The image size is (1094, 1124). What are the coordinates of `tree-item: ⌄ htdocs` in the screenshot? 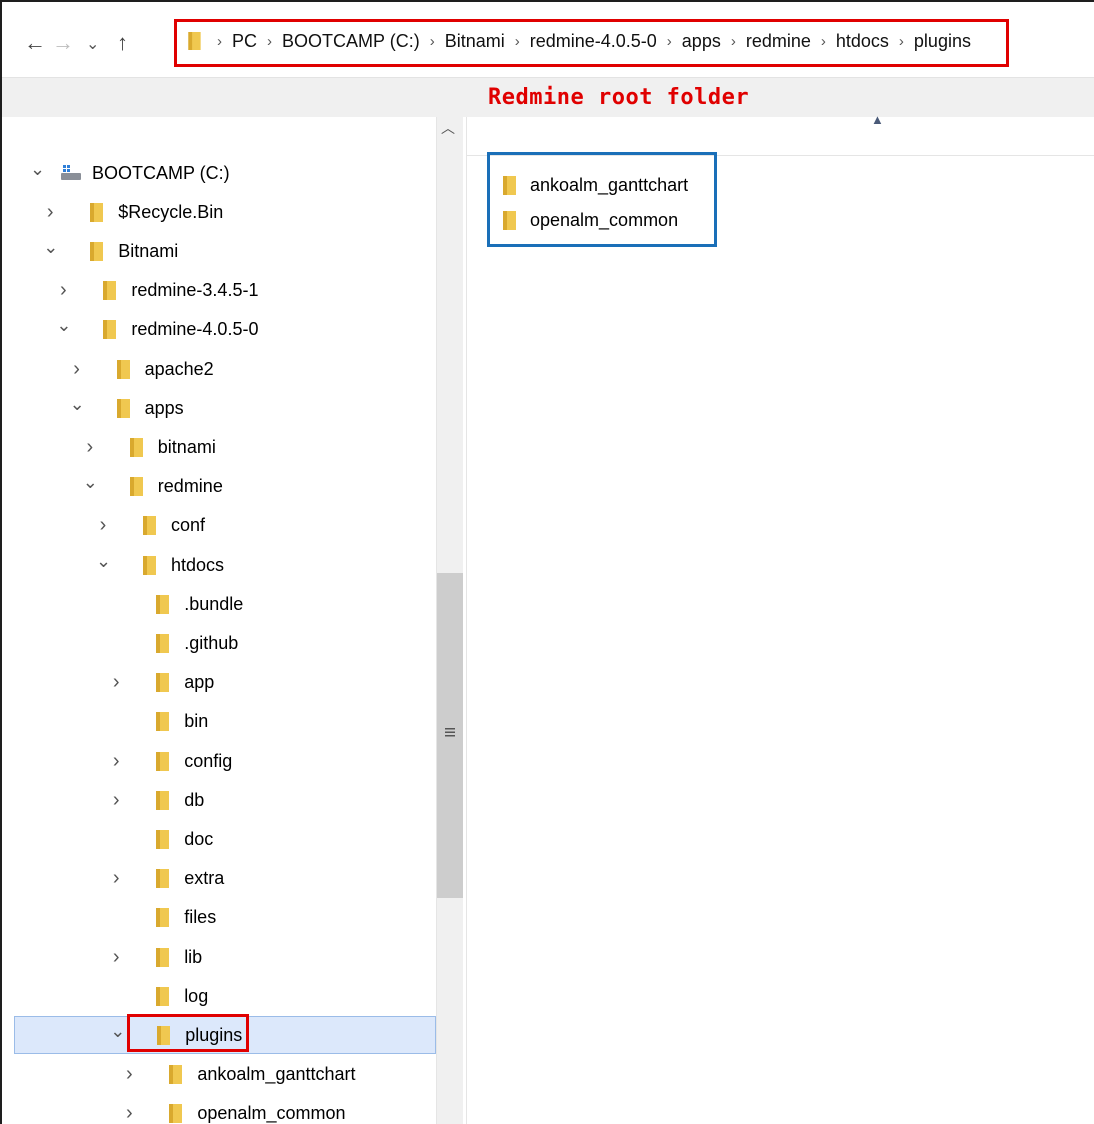 It's located at (218, 565).